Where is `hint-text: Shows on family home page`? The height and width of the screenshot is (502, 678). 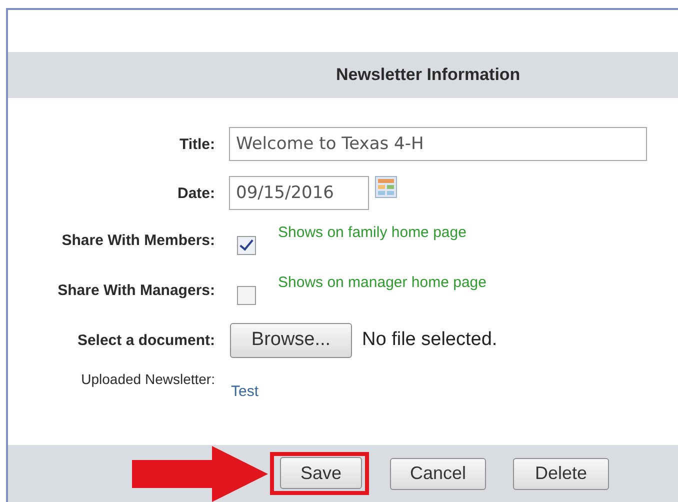 hint-text: Shows on family home page is located at coordinates (372, 232).